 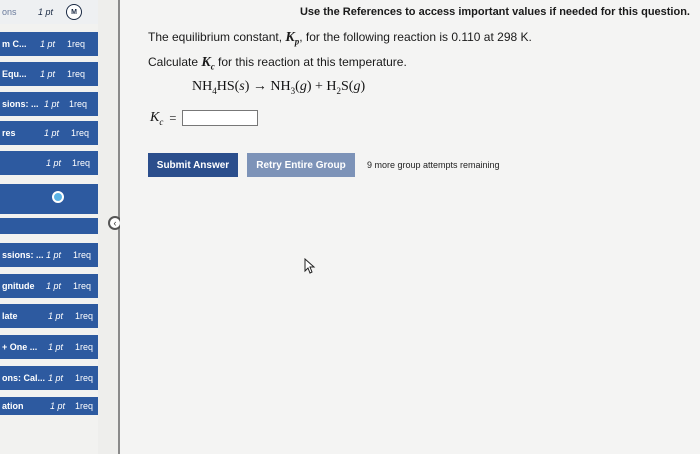 I want to click on sidebar-item-label: late, so click(x=10, y=316).